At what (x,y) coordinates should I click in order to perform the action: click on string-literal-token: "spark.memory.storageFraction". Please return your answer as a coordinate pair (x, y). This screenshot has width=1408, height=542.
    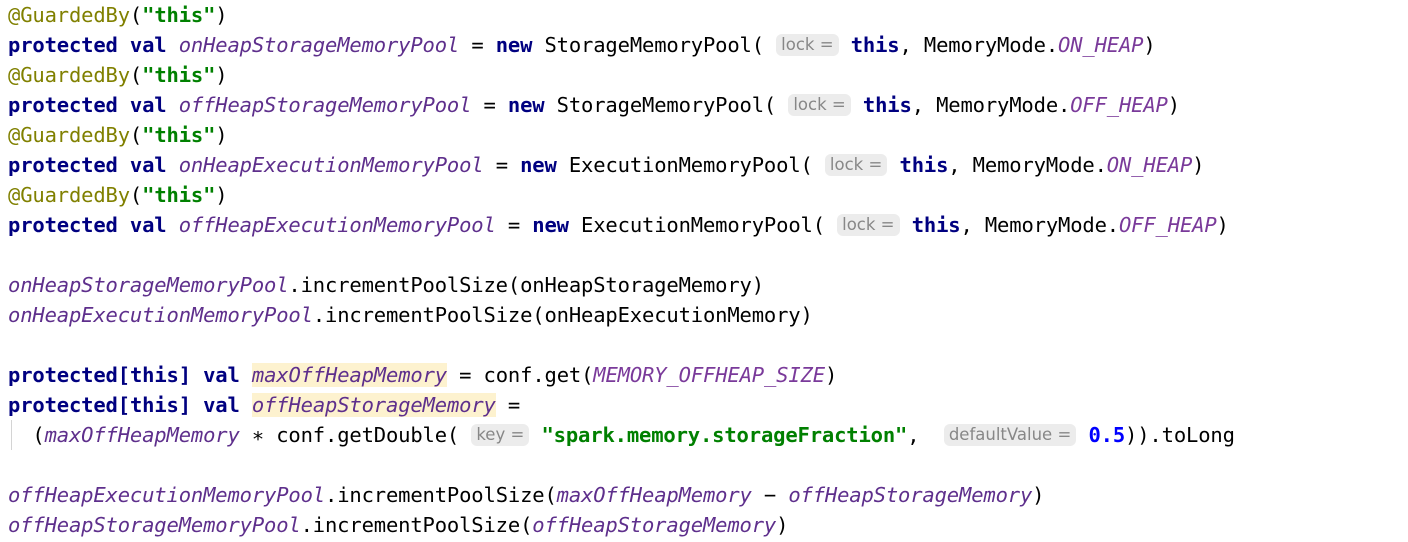
    Looking at the image, I should click on (724, 435).